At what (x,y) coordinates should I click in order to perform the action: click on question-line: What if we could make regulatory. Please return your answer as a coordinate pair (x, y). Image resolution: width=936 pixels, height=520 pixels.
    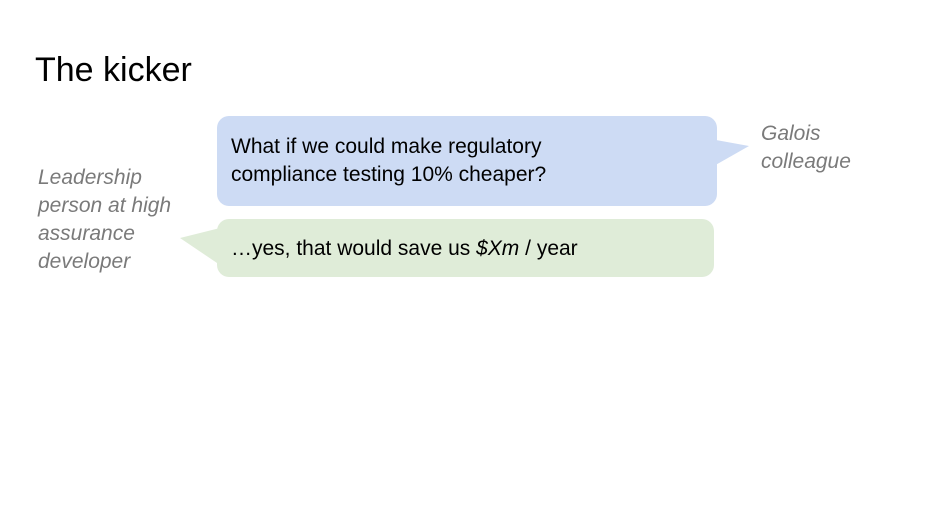
    Looking at the image, I should click on (386, 146).